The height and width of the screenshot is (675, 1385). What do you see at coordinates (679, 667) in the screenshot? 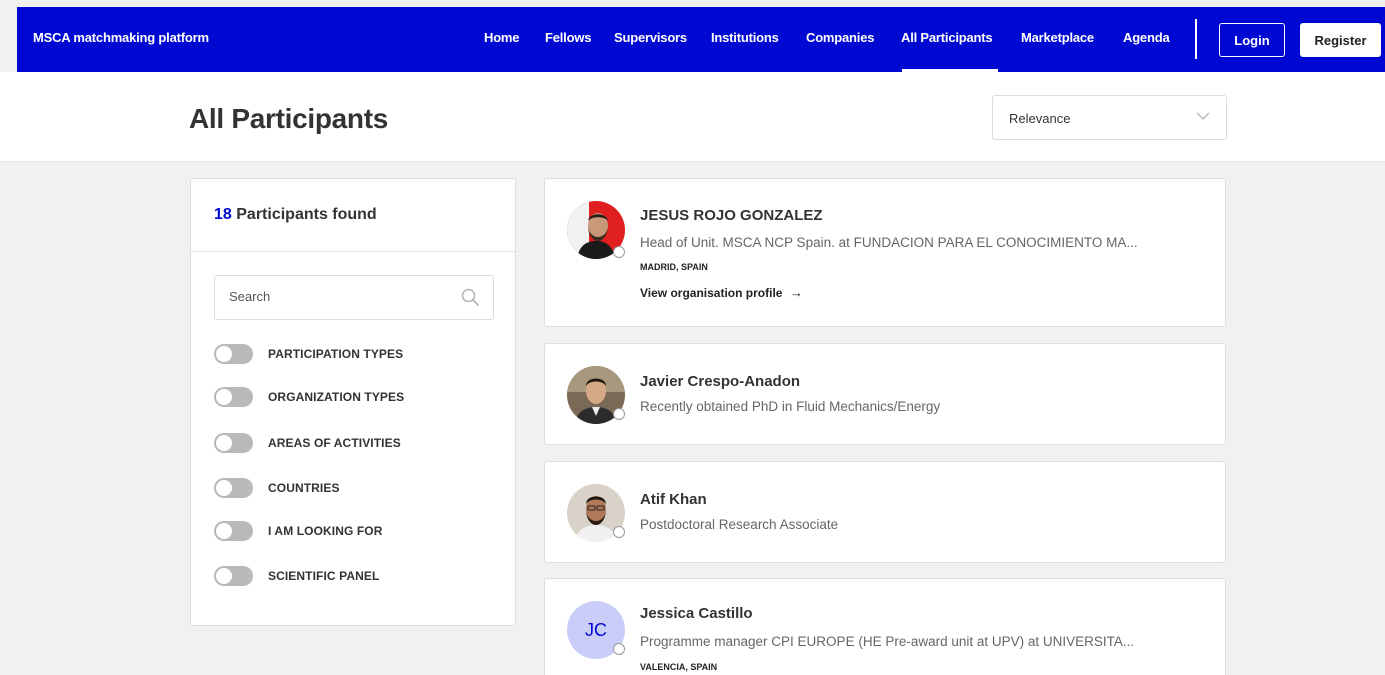
I see `participant-location: VALENCIA, SPAIN` at bounding box center [679, 667].